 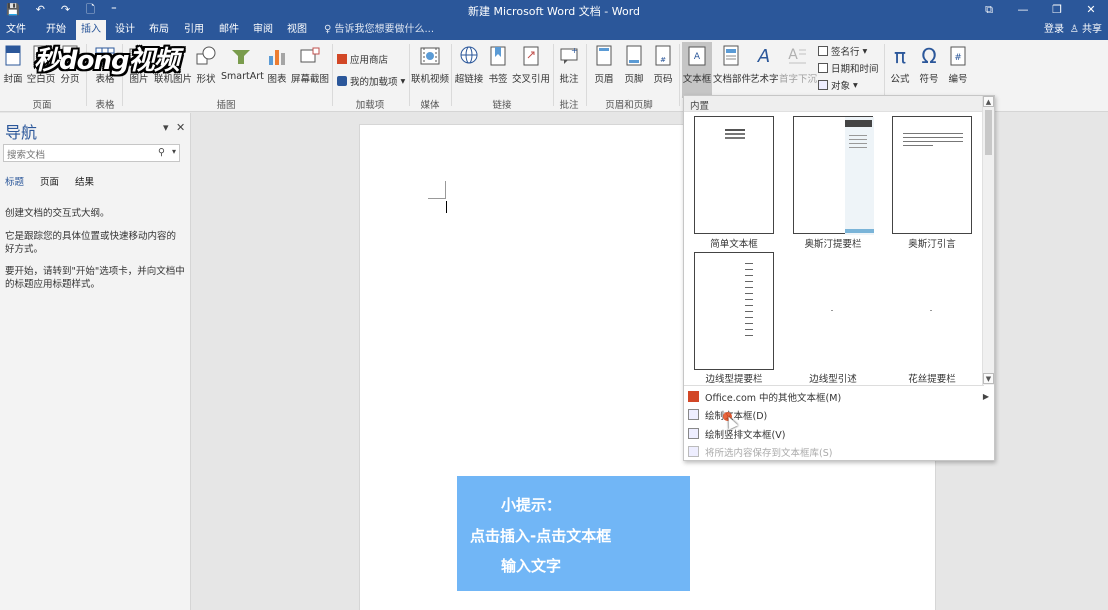 I want to click on textbox-button: A 文本框, so click(x=697, y=70).